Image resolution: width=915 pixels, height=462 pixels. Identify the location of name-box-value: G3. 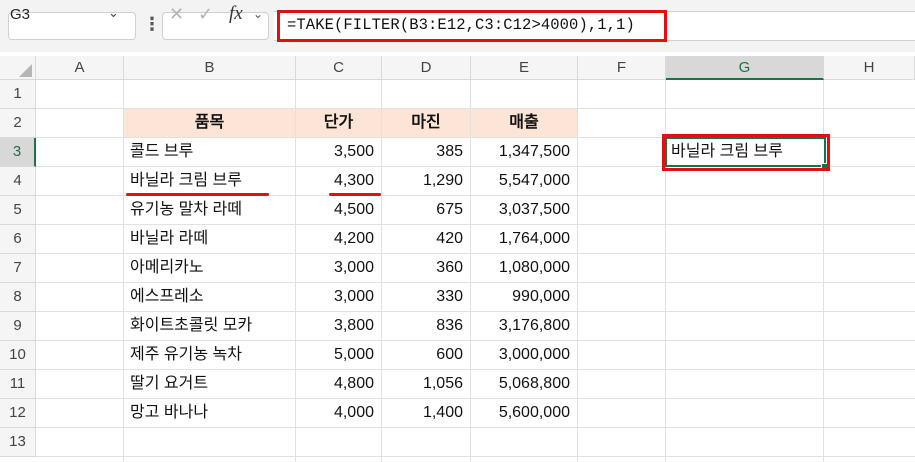
(20, 14).